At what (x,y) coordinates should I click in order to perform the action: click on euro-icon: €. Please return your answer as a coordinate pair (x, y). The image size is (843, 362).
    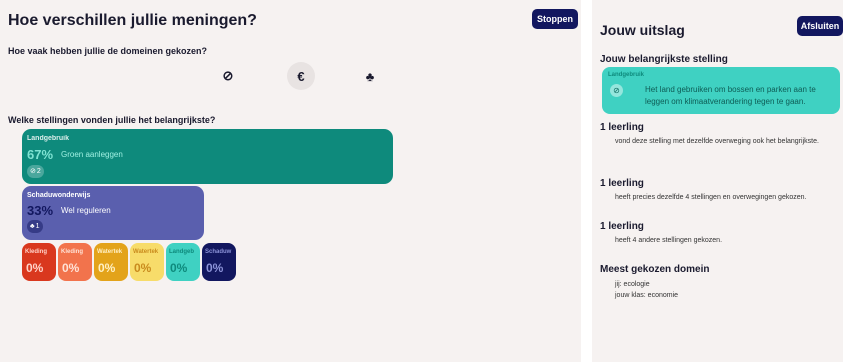
    Looking at the image, I should click on (301, 76).